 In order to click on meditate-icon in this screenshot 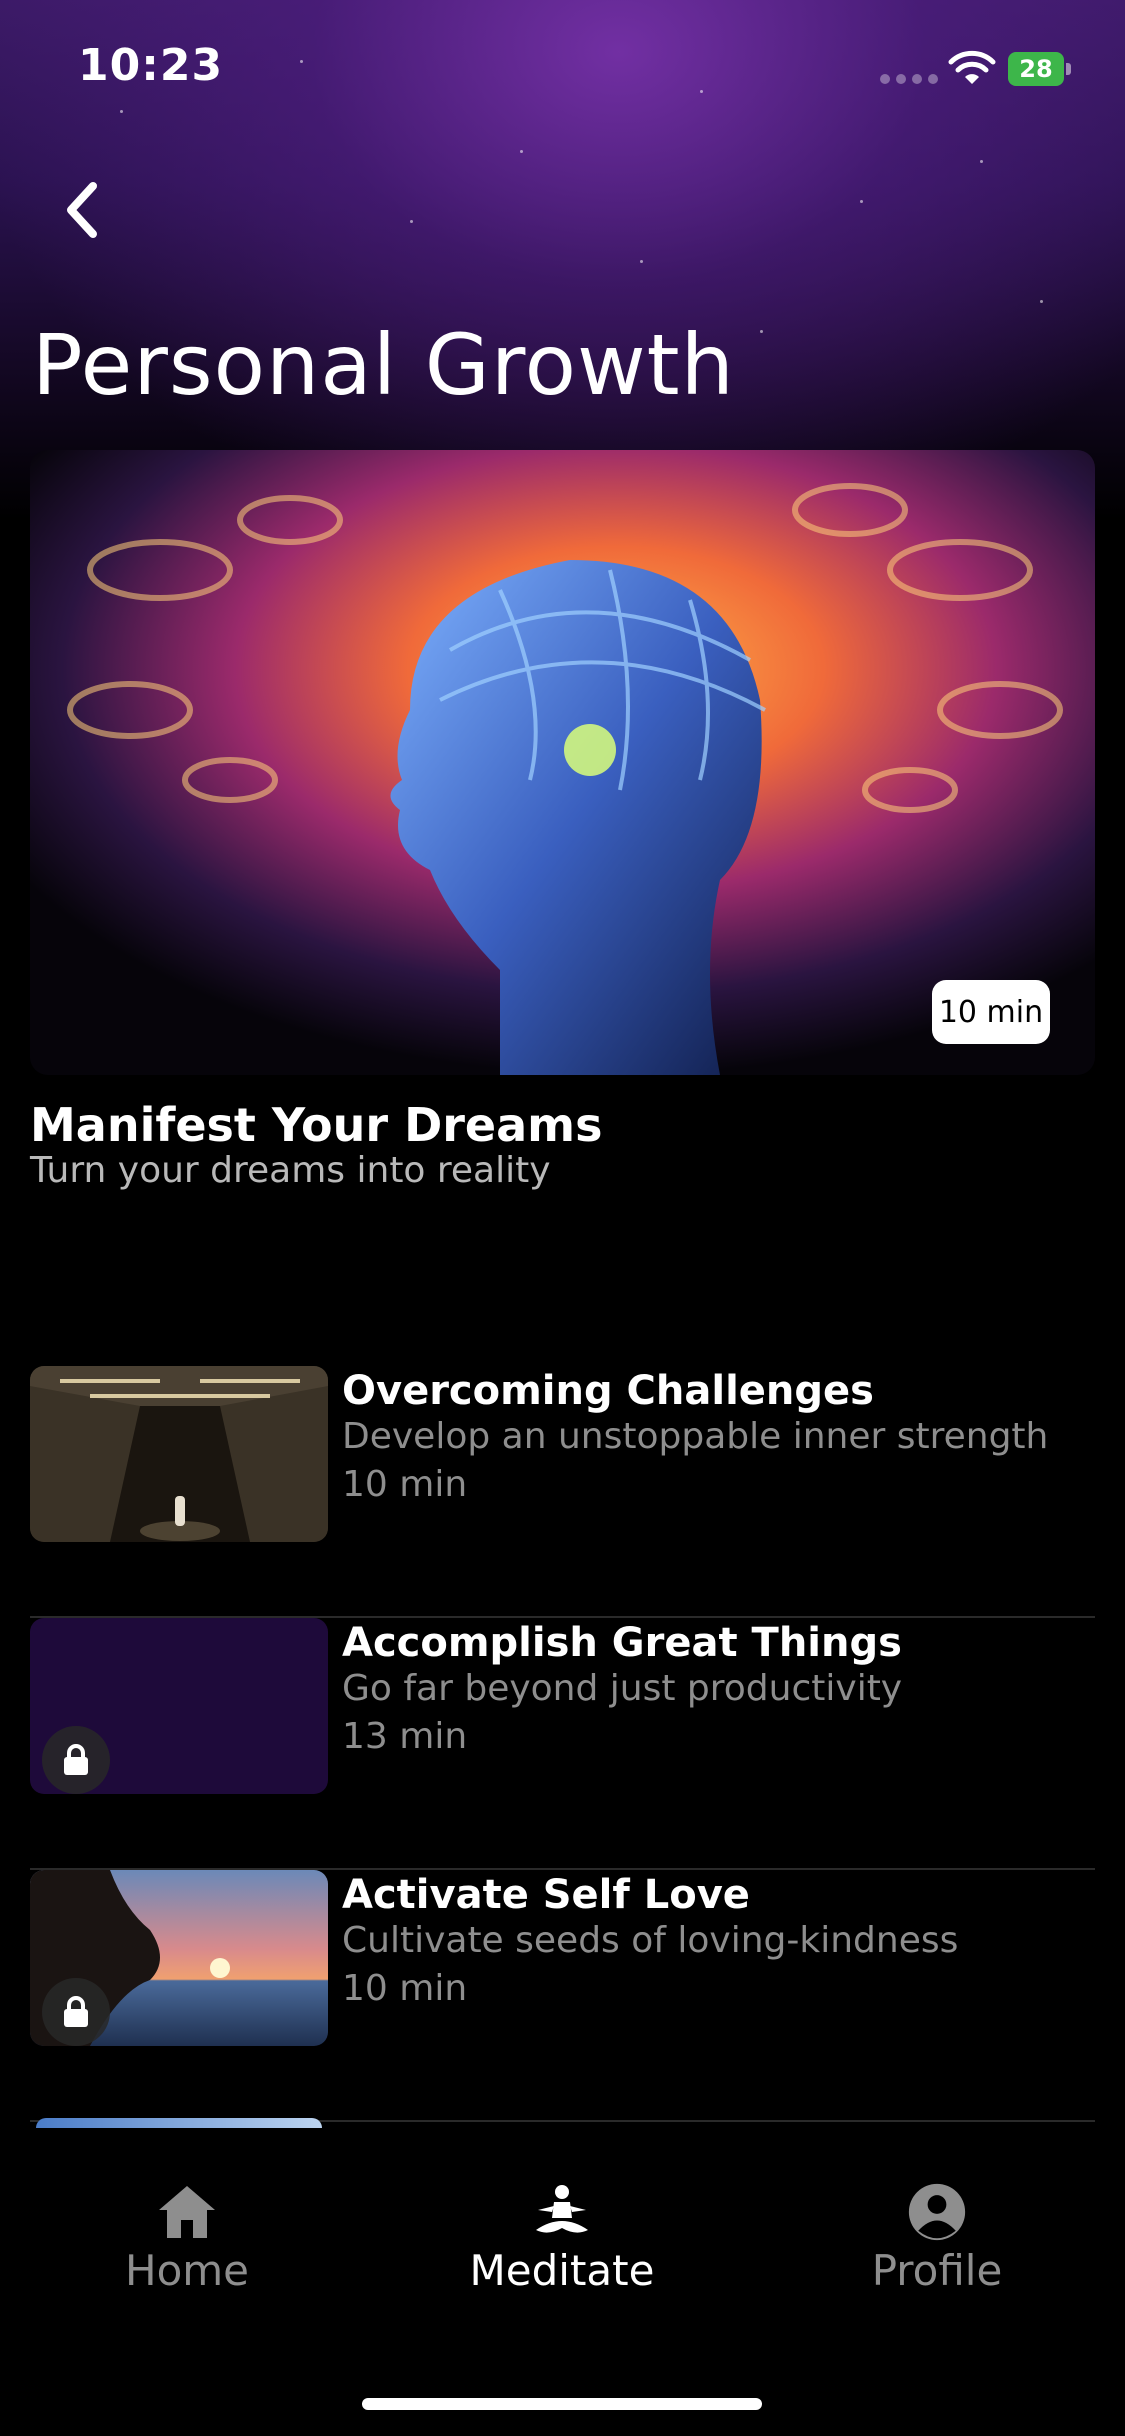, I will do `click(562, 2209)`.